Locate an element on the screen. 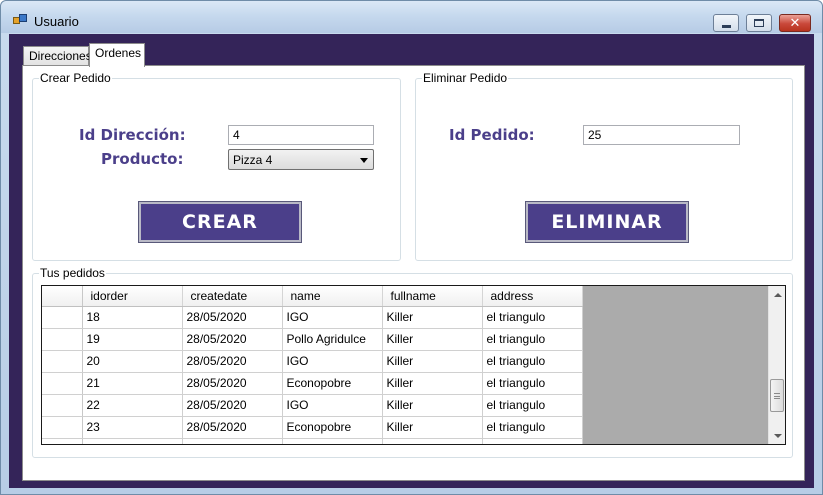  table-header-row: idorder createdate name fullname address is located at coordinates (312, 296).